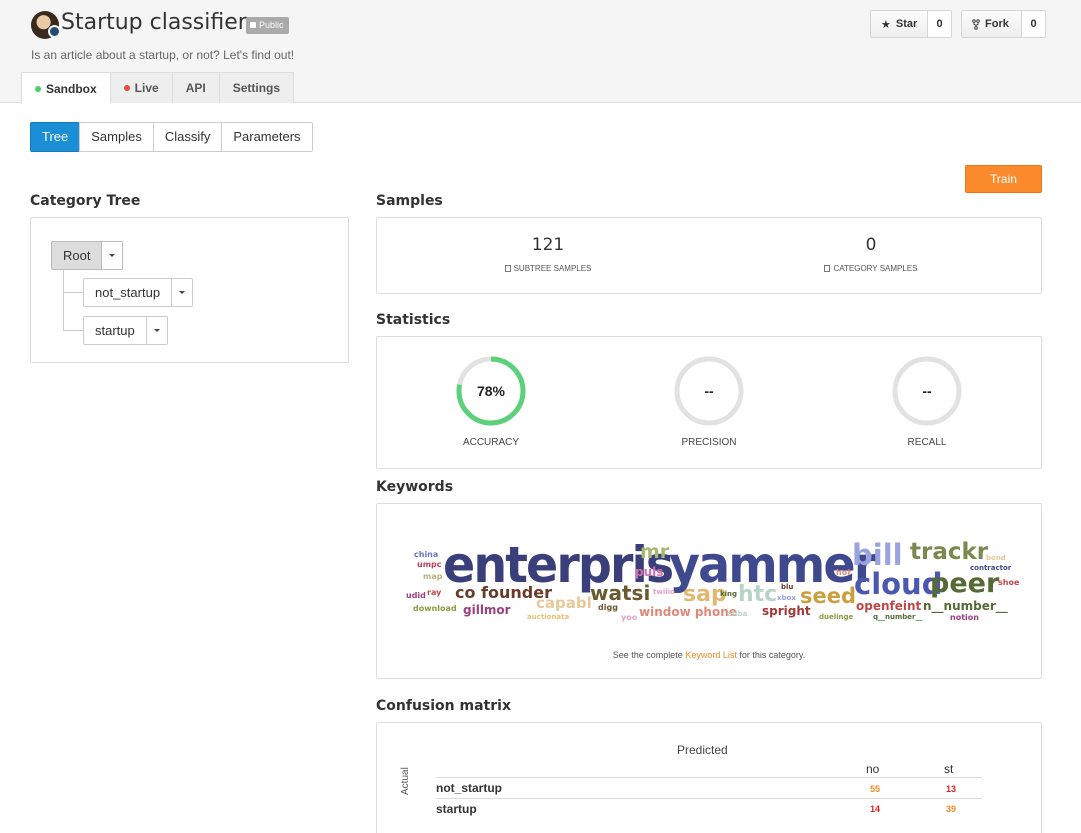 This screenshot has height=833, width=1081. I want to click on tree-node-label: startup, so click(115, 330).